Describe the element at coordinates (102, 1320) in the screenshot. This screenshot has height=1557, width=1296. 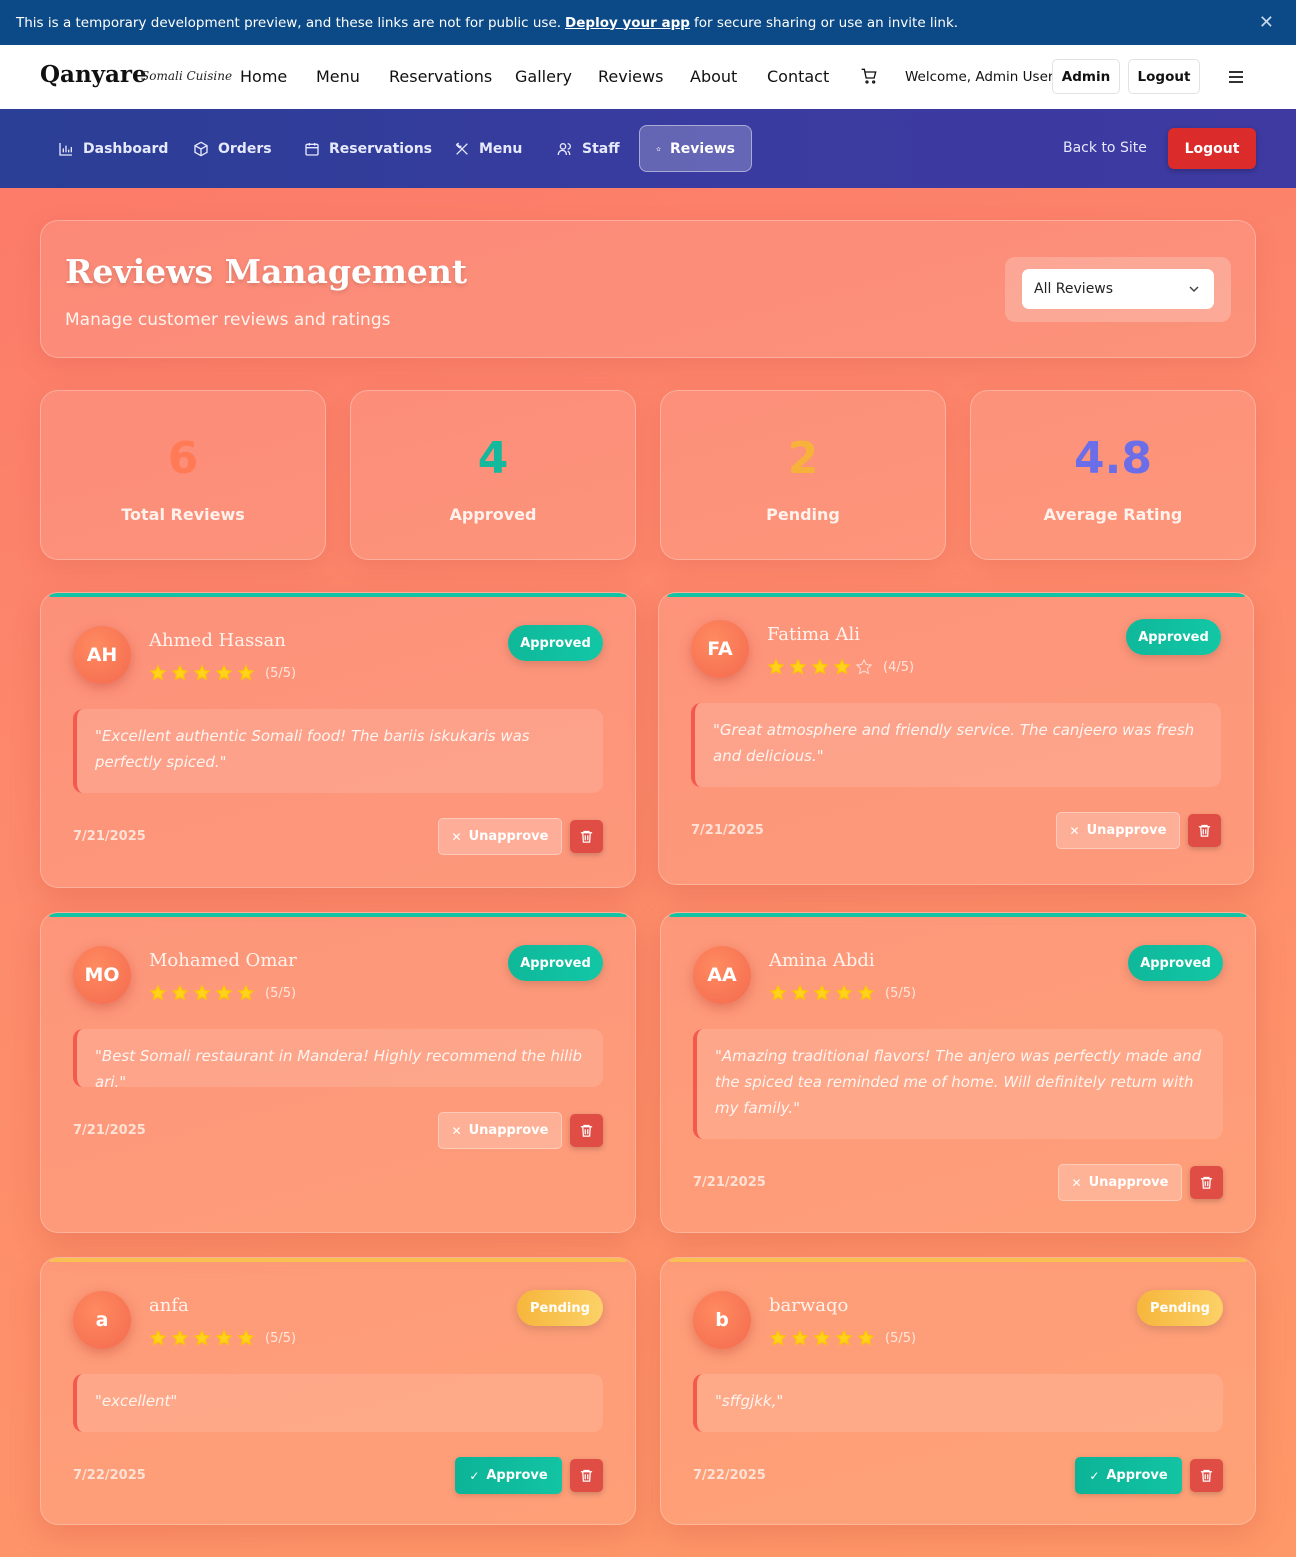
I see `avatar: a` at that location.